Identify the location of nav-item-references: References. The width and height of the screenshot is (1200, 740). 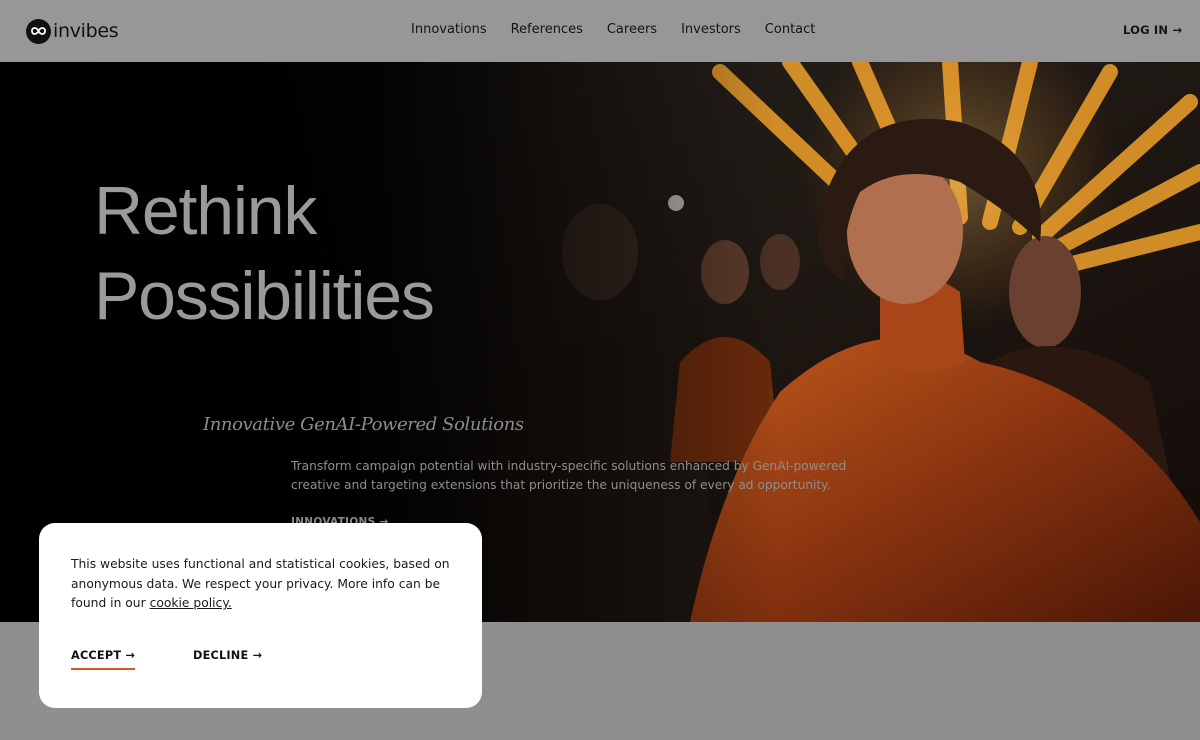
(547, 29).